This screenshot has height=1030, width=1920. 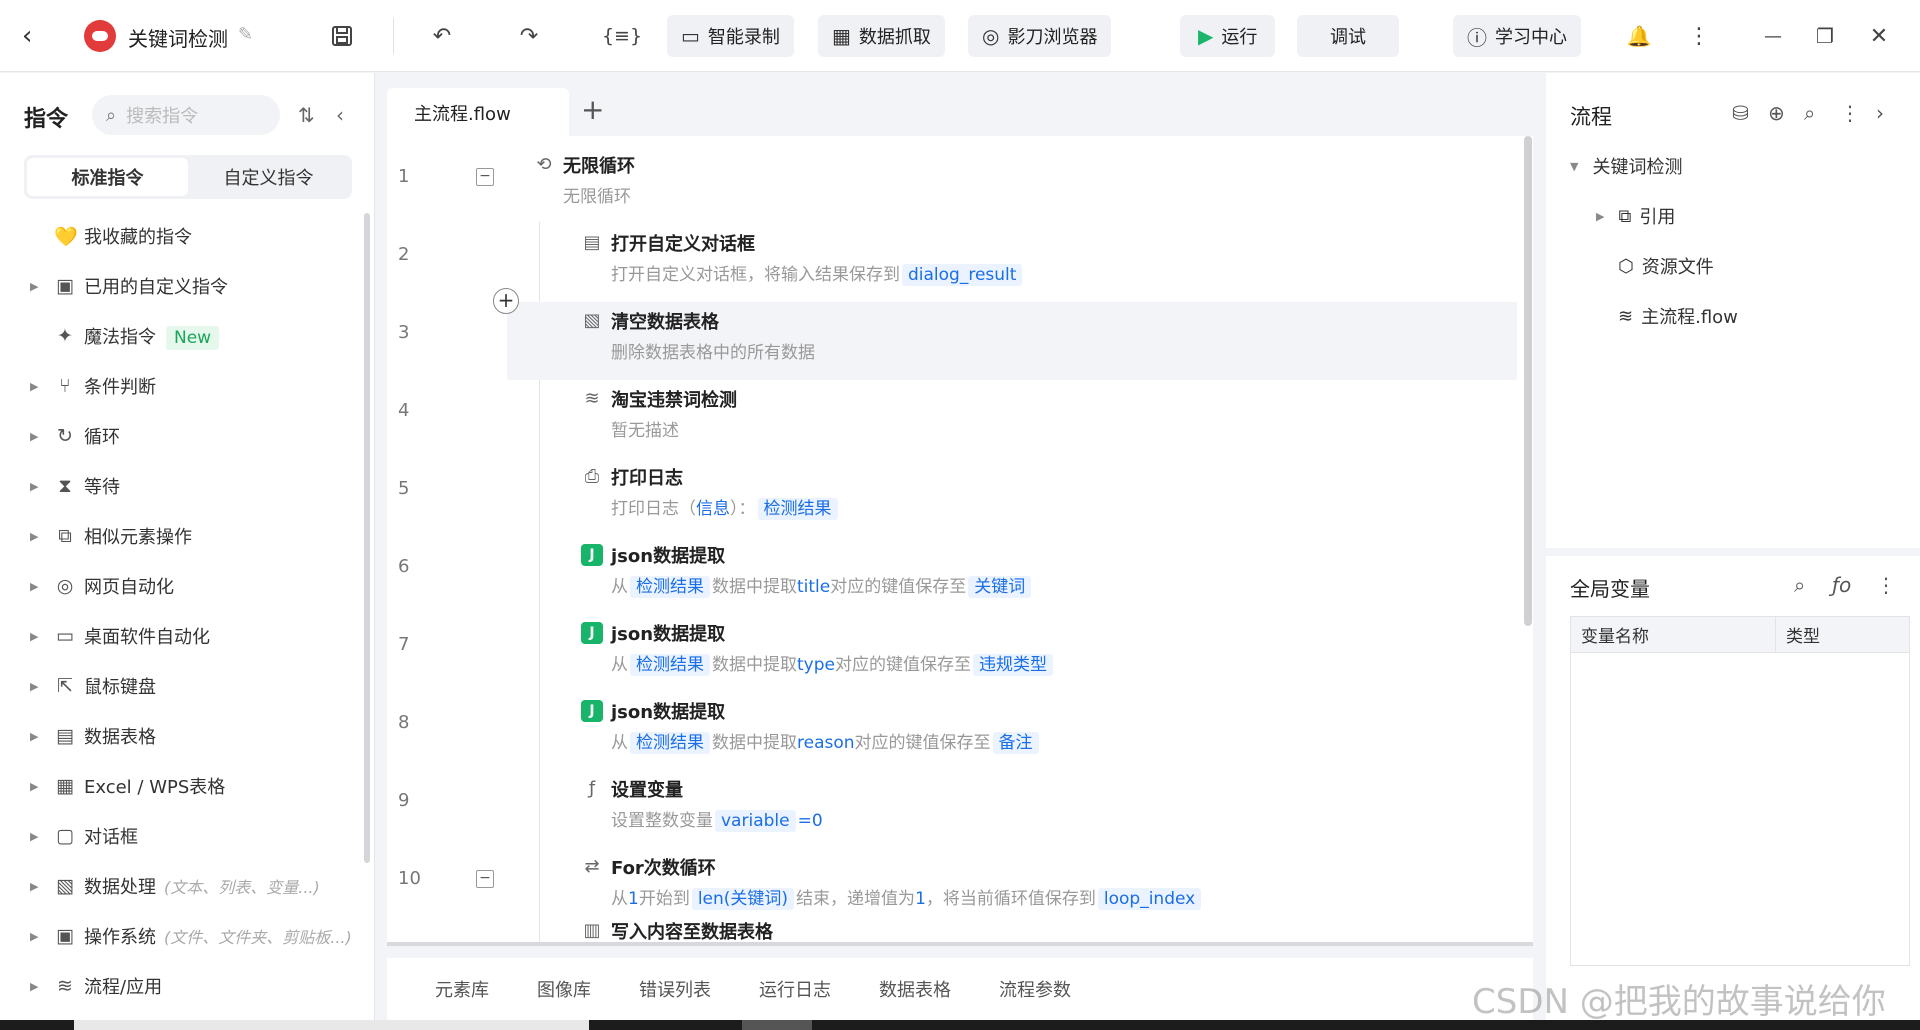 I want to click on sidebar-item: ✦ 魔法指令 New, so click(x=182, y=336).